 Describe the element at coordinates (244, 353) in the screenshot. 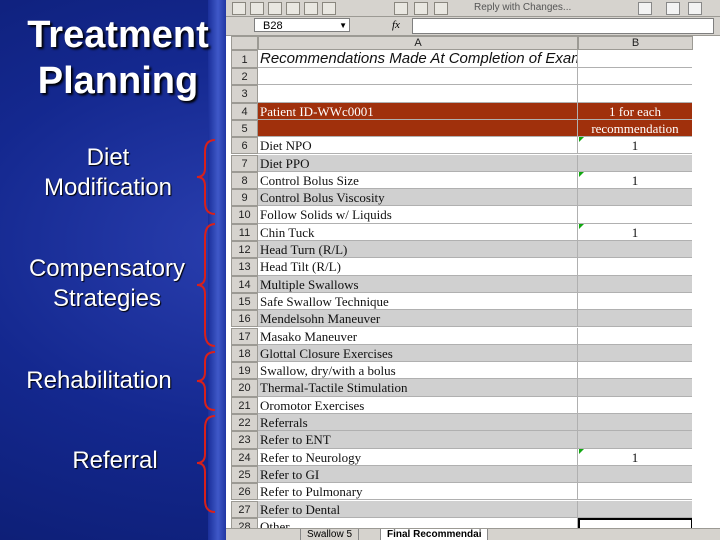

I see `row-header: 18` at that location.